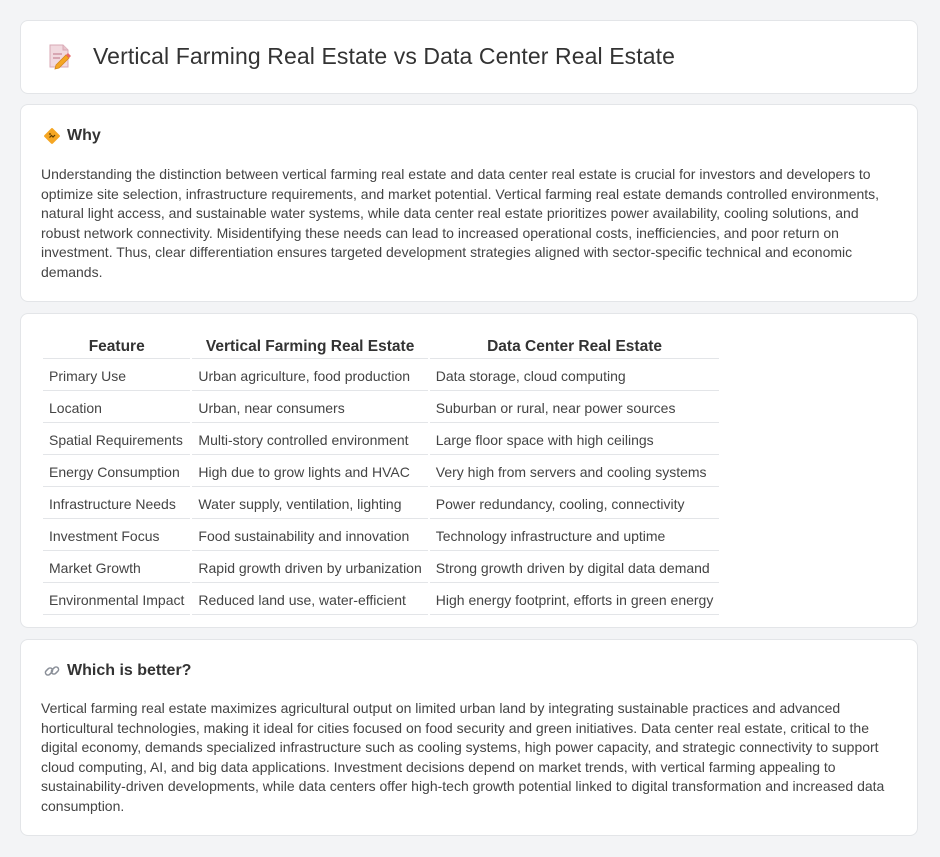 Image resolution: width=940 pixels, height=857 pixels. I want to click on why-heading: Why, so click(72, 136).